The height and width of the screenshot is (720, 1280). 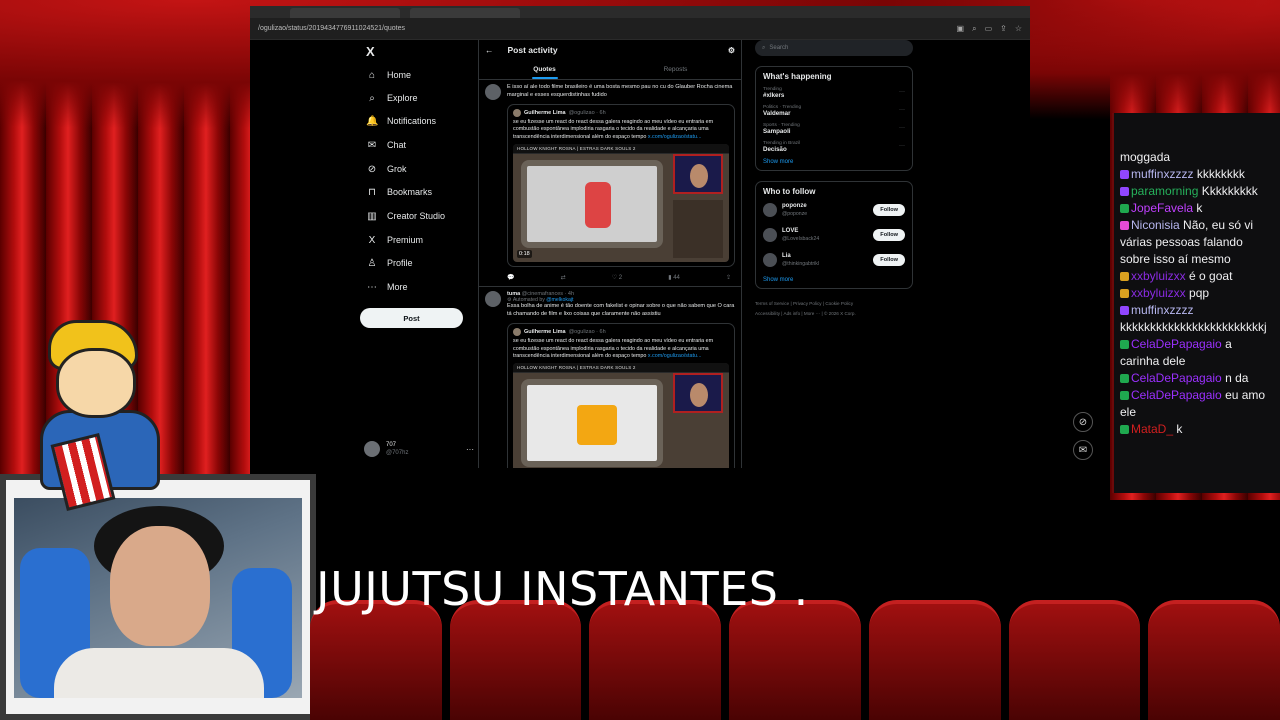 I want to click on x-logo-icon: X, so click(x=370, y=51).